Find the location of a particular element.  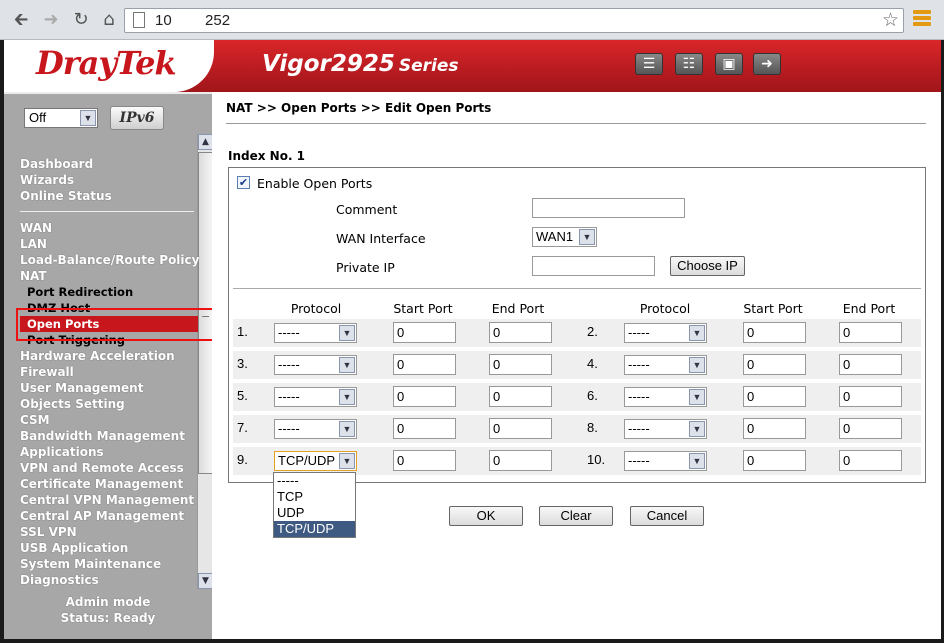

choose-ip-button: Choose IP is located at coordinates (707, 266).